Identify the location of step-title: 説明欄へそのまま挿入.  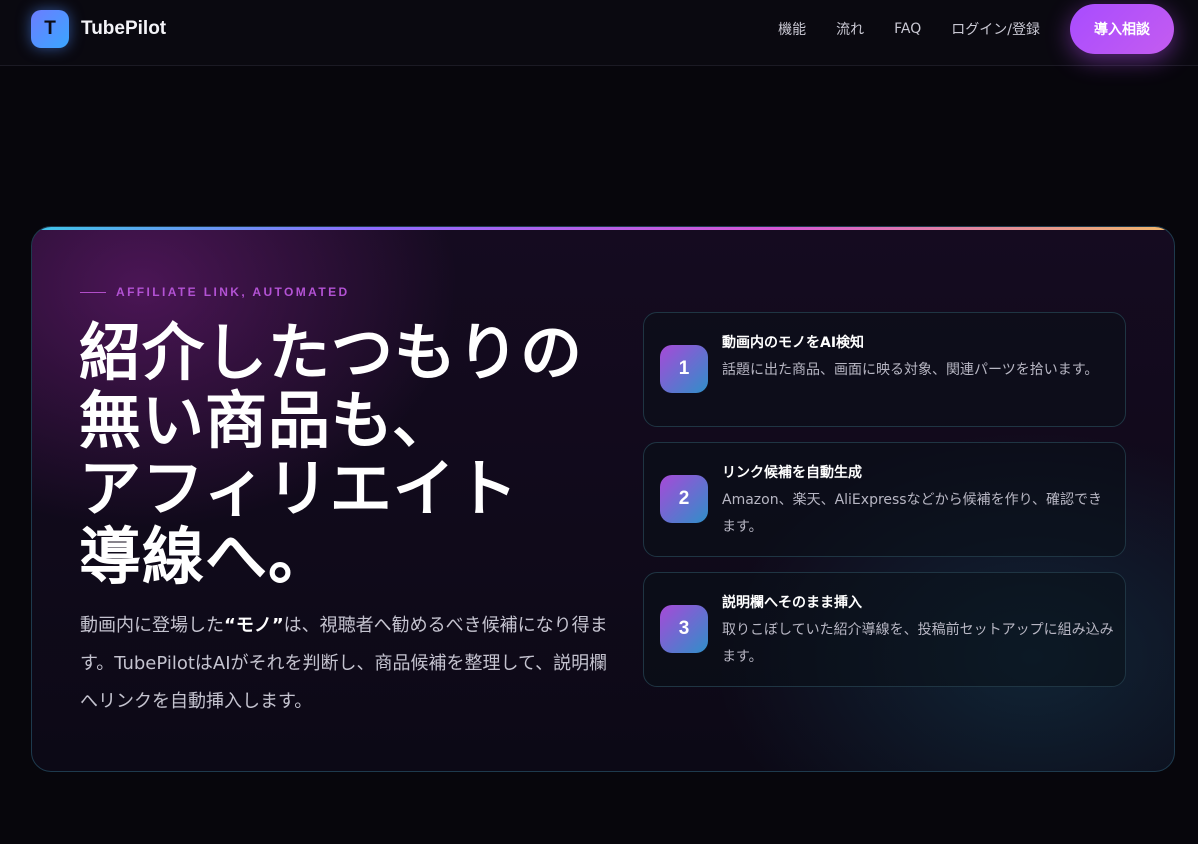
(792, 603).